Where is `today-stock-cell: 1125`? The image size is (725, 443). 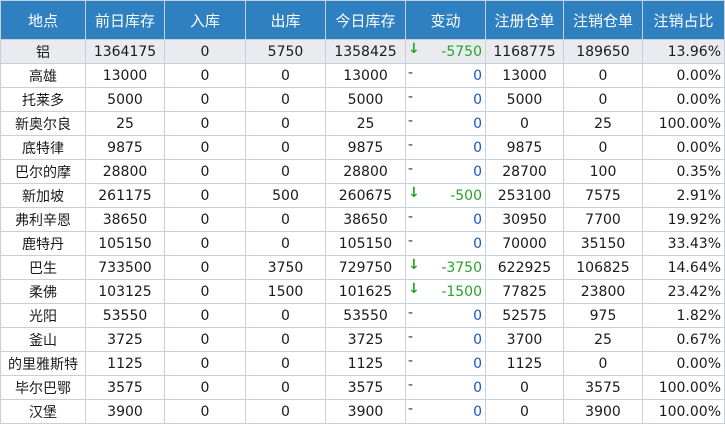
today-stock-cell: 1125 is located at coordinates (365, 363).